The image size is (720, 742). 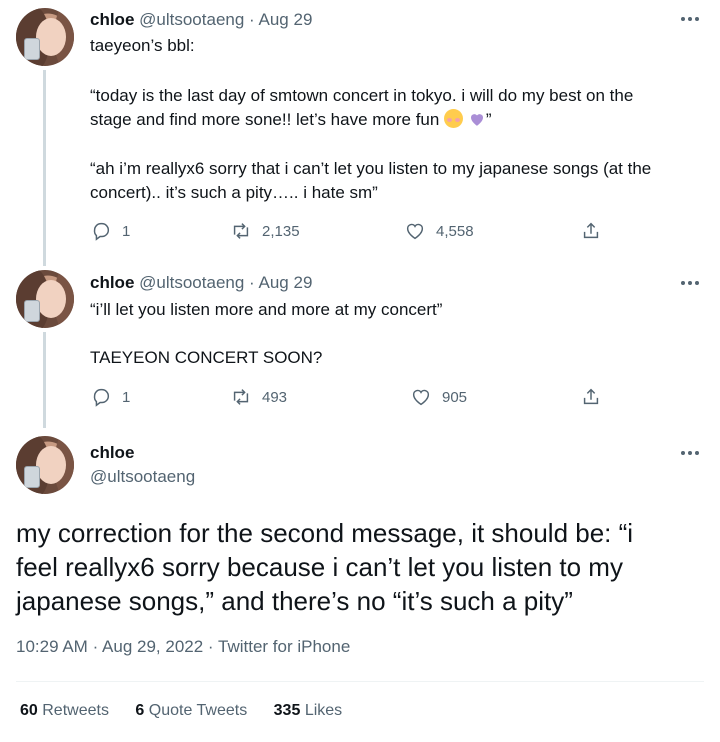 What do you see at coordinates (355, 232) in the screenshot?
I see `tweet-actions: 1 2,135 4,558` at bounding box center [355, 232].